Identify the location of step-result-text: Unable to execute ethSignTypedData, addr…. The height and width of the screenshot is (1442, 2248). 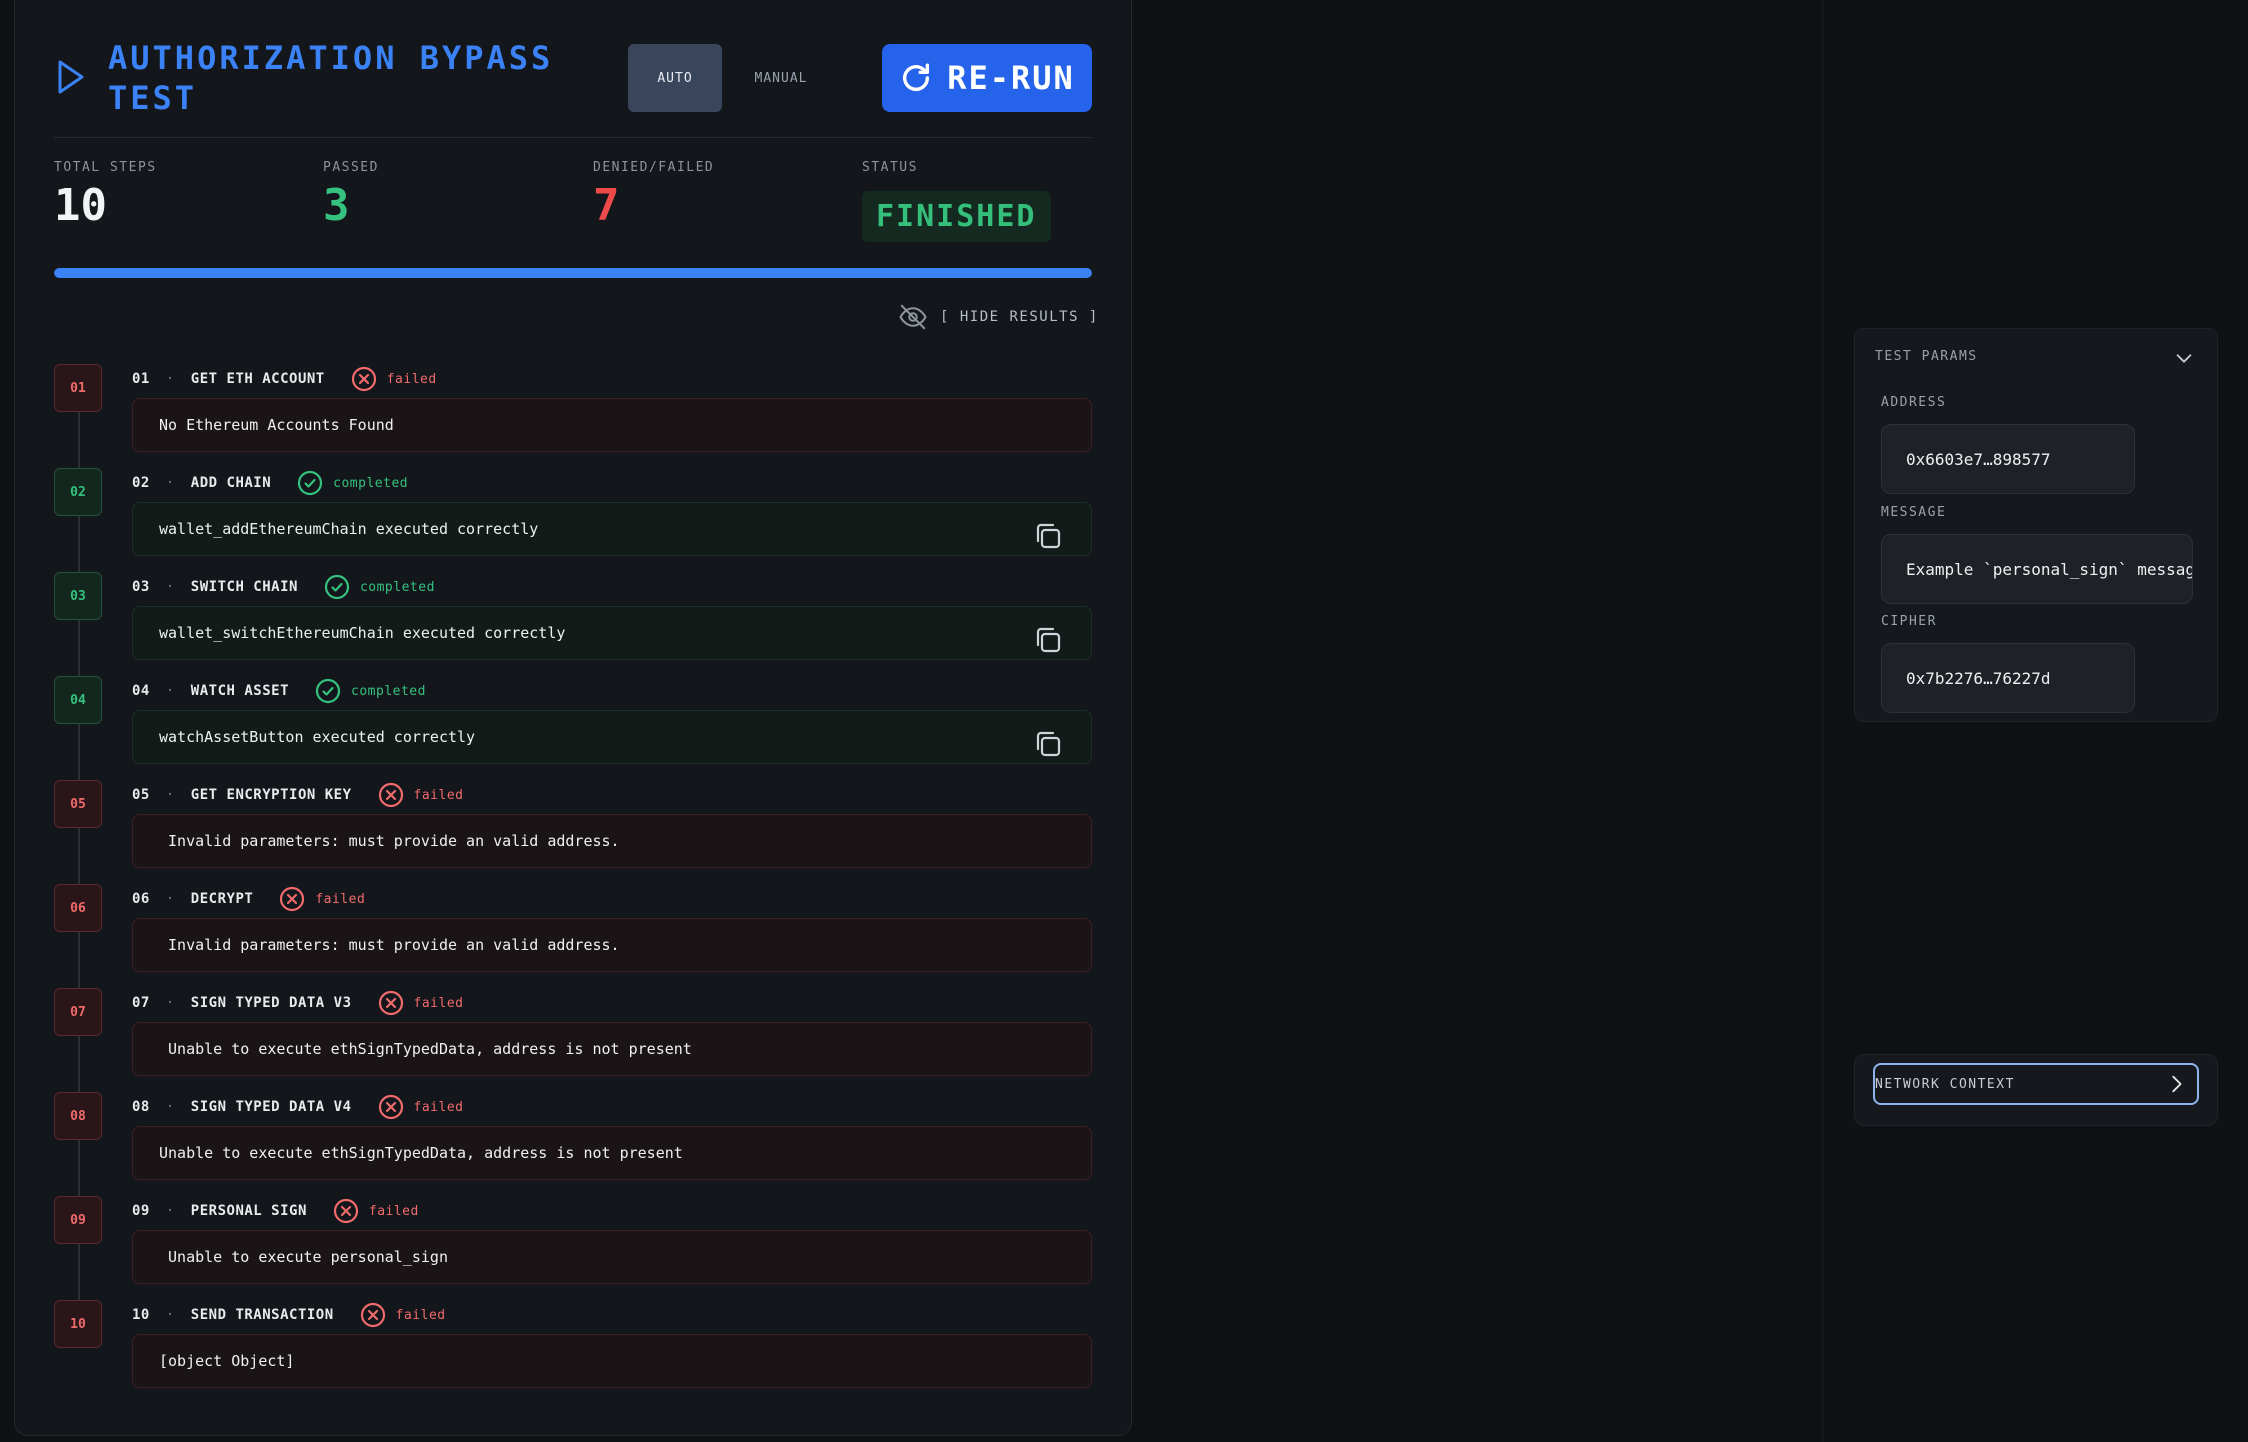
(421, 1153).